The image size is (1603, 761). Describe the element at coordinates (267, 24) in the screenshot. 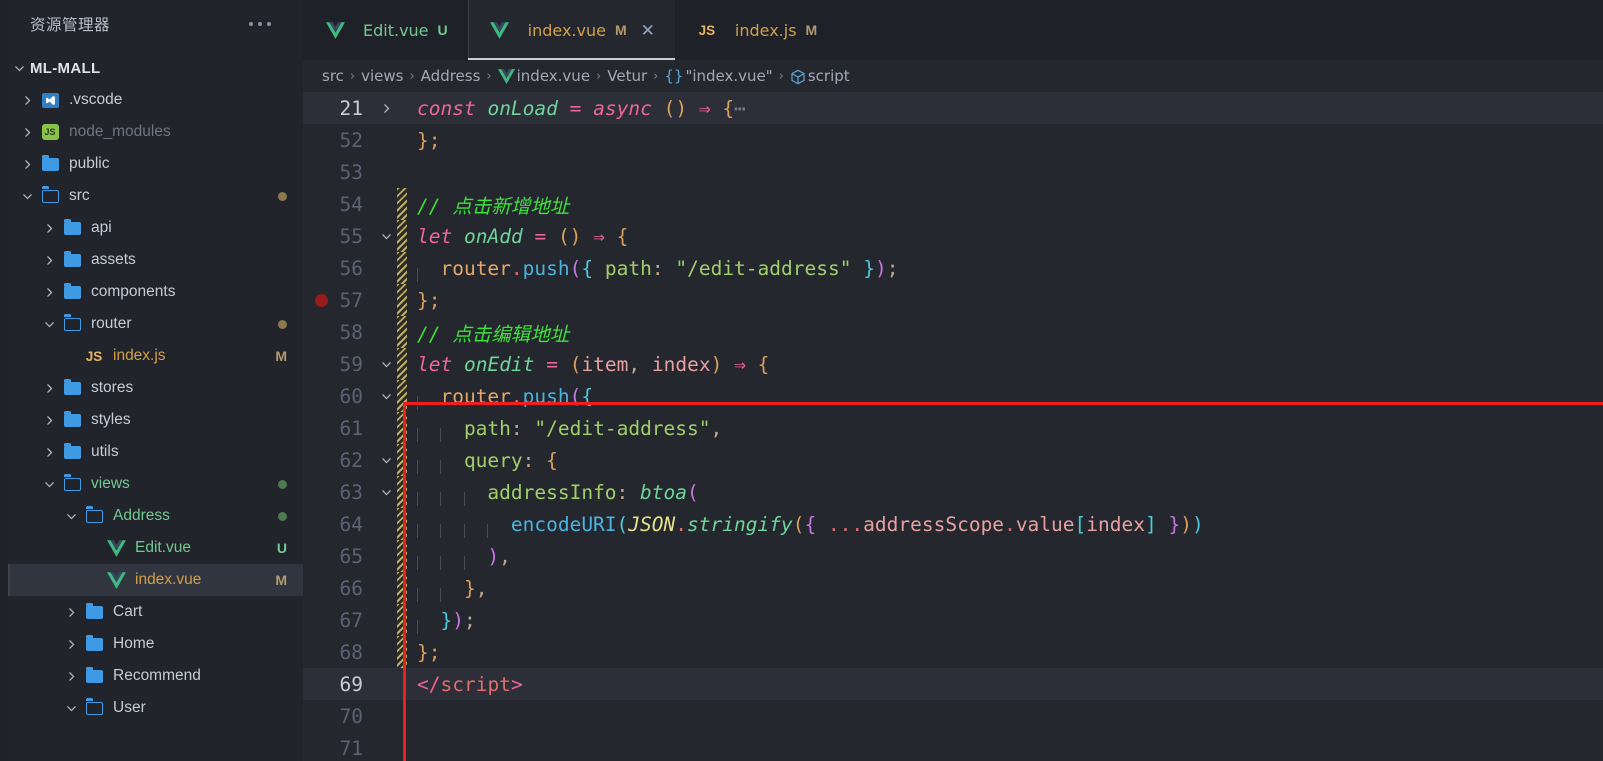

I see `ellipsis-icon` at that location.